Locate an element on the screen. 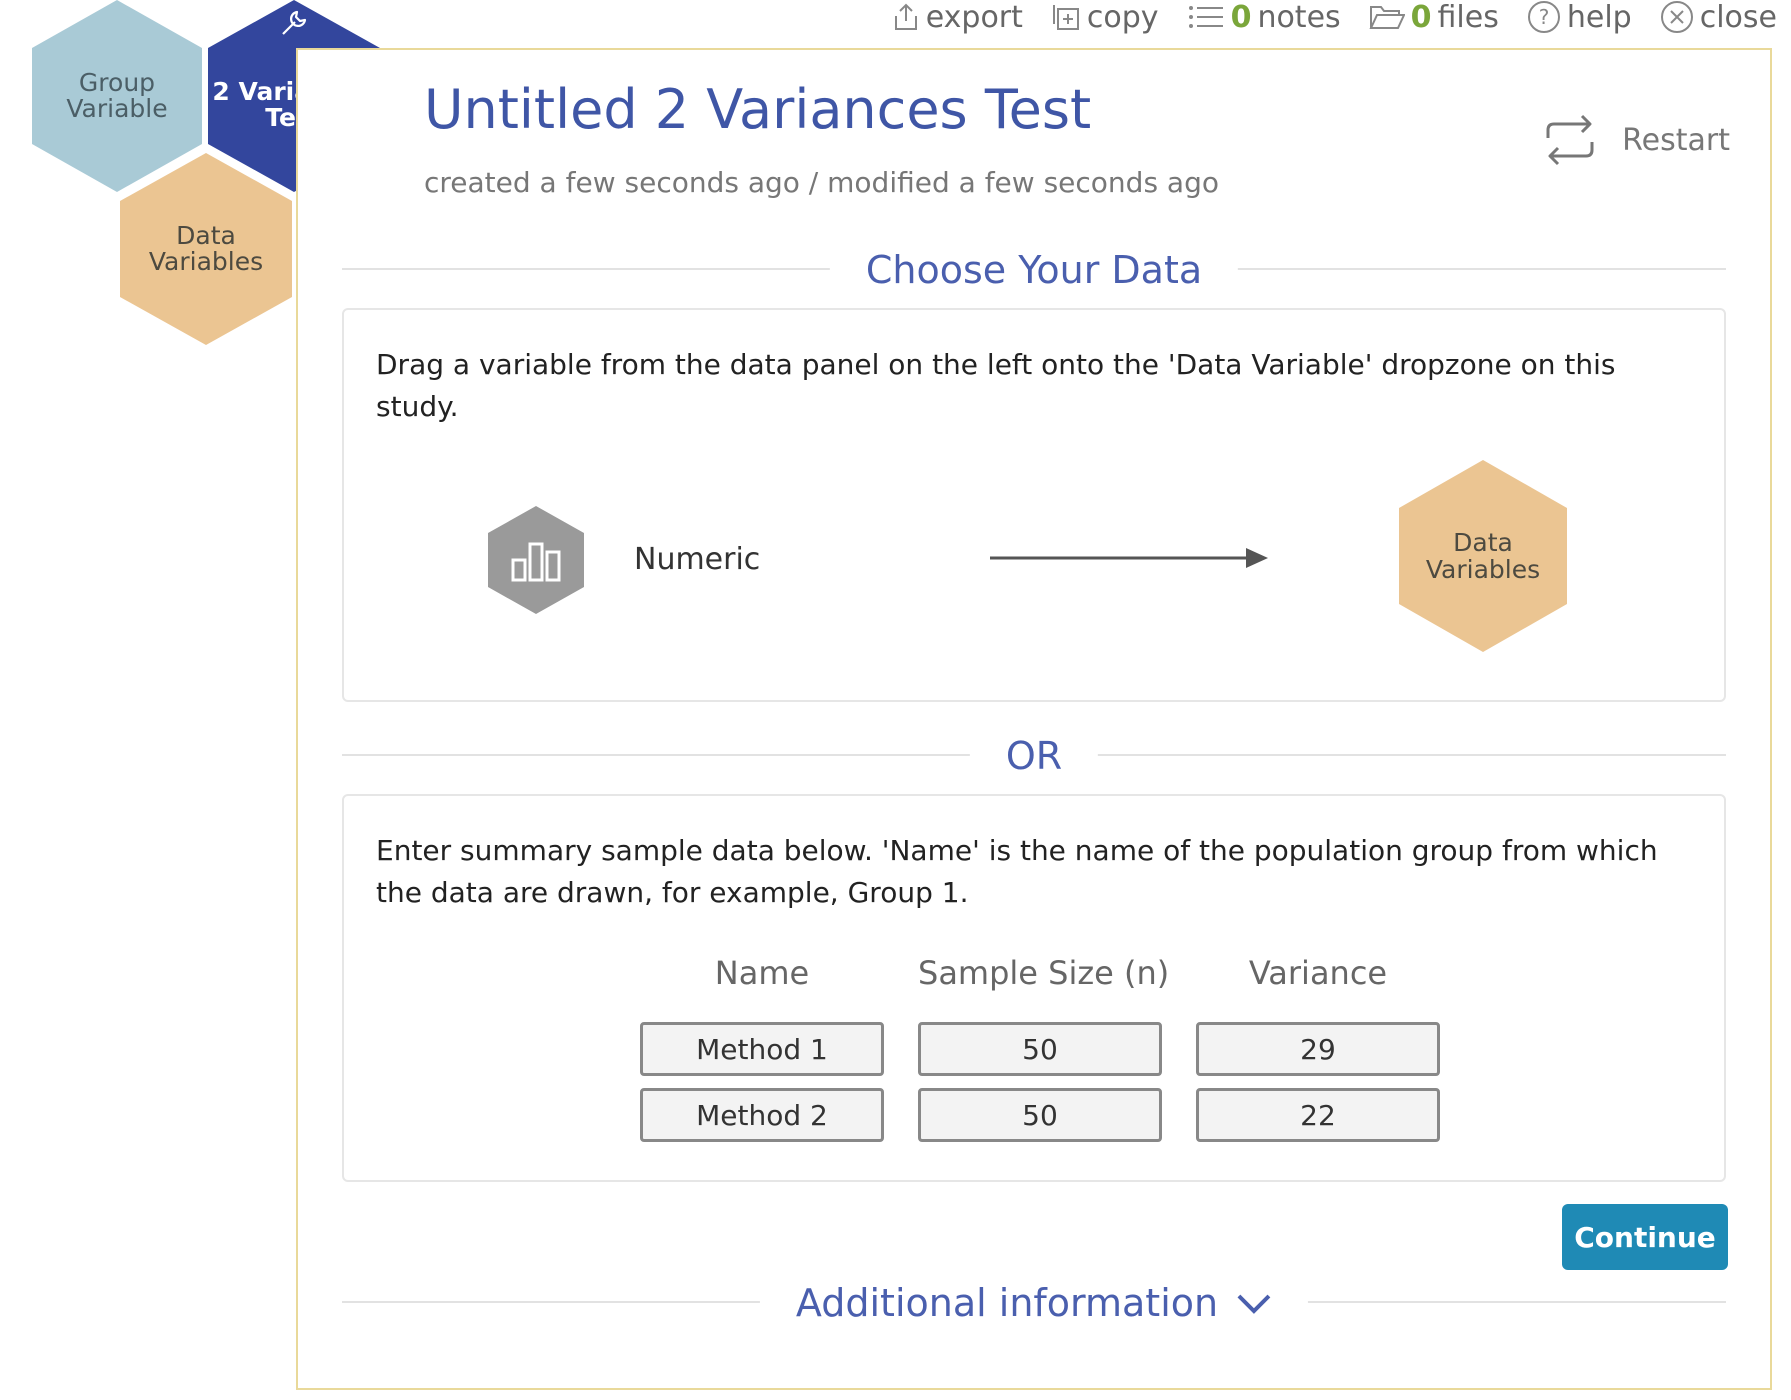 This screenshot has height=1400, width=1791. dropzone-line1: Data is located at coordinates (1483, 542).